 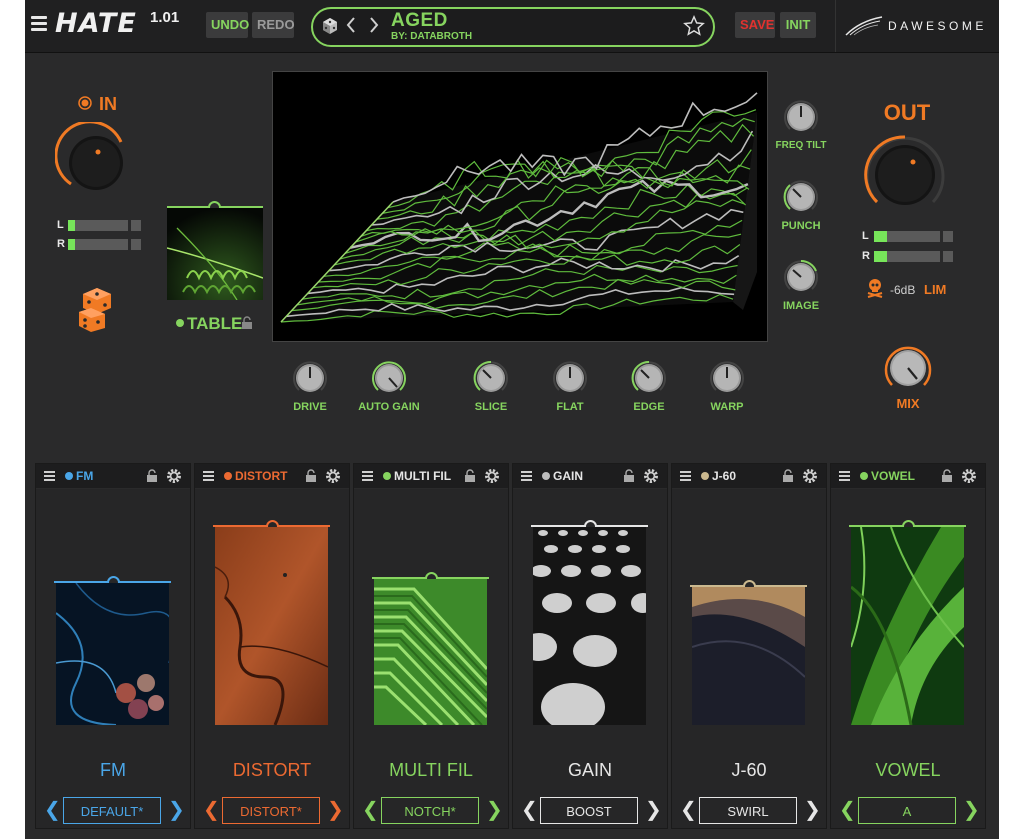 I want to click on slot-body: DISTORT ❮ DISTORT* ❯, so click(x=272, y=658).